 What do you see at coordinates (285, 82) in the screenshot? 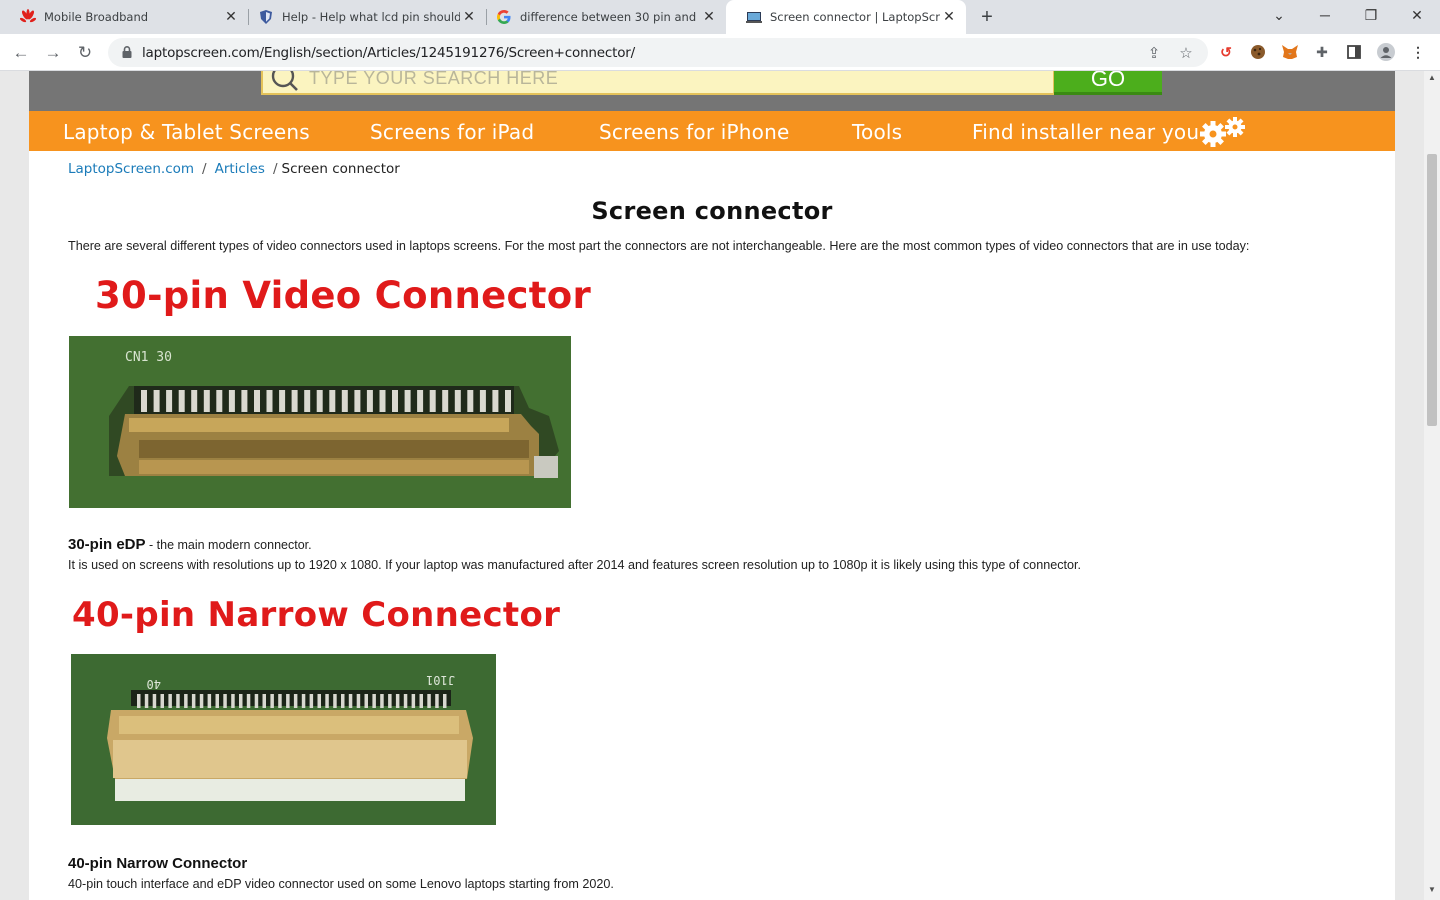
I see `search-icon` at bounding box center [285, 82].